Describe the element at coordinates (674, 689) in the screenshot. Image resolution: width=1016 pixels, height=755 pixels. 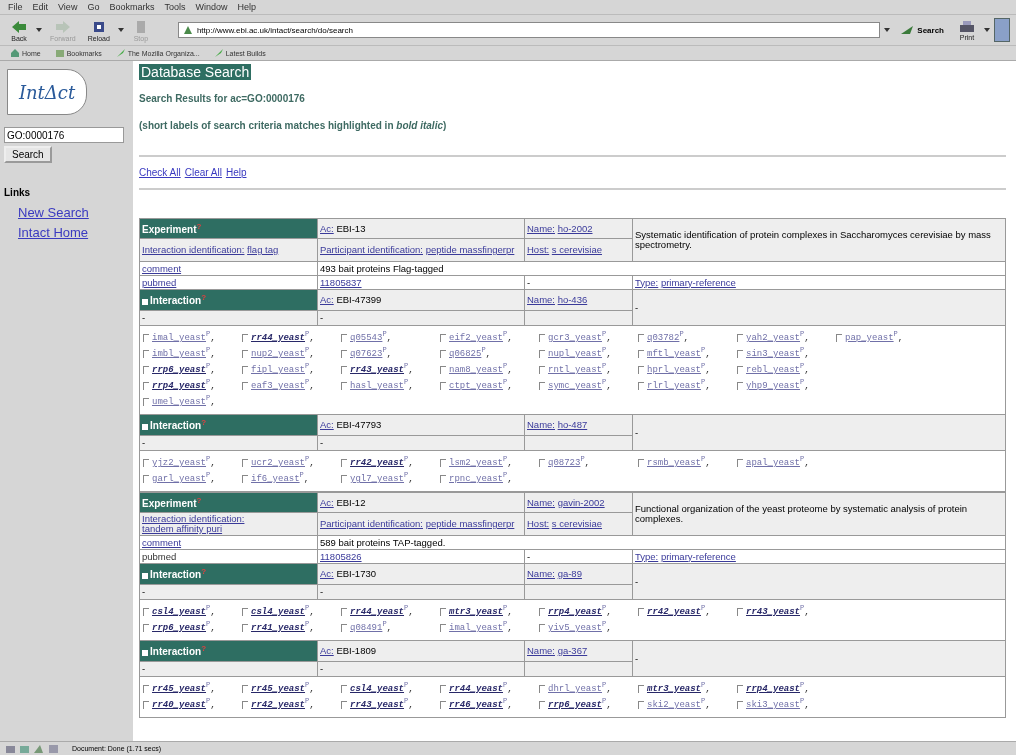
I see `protein-link: mtr3_yeast` at that location.